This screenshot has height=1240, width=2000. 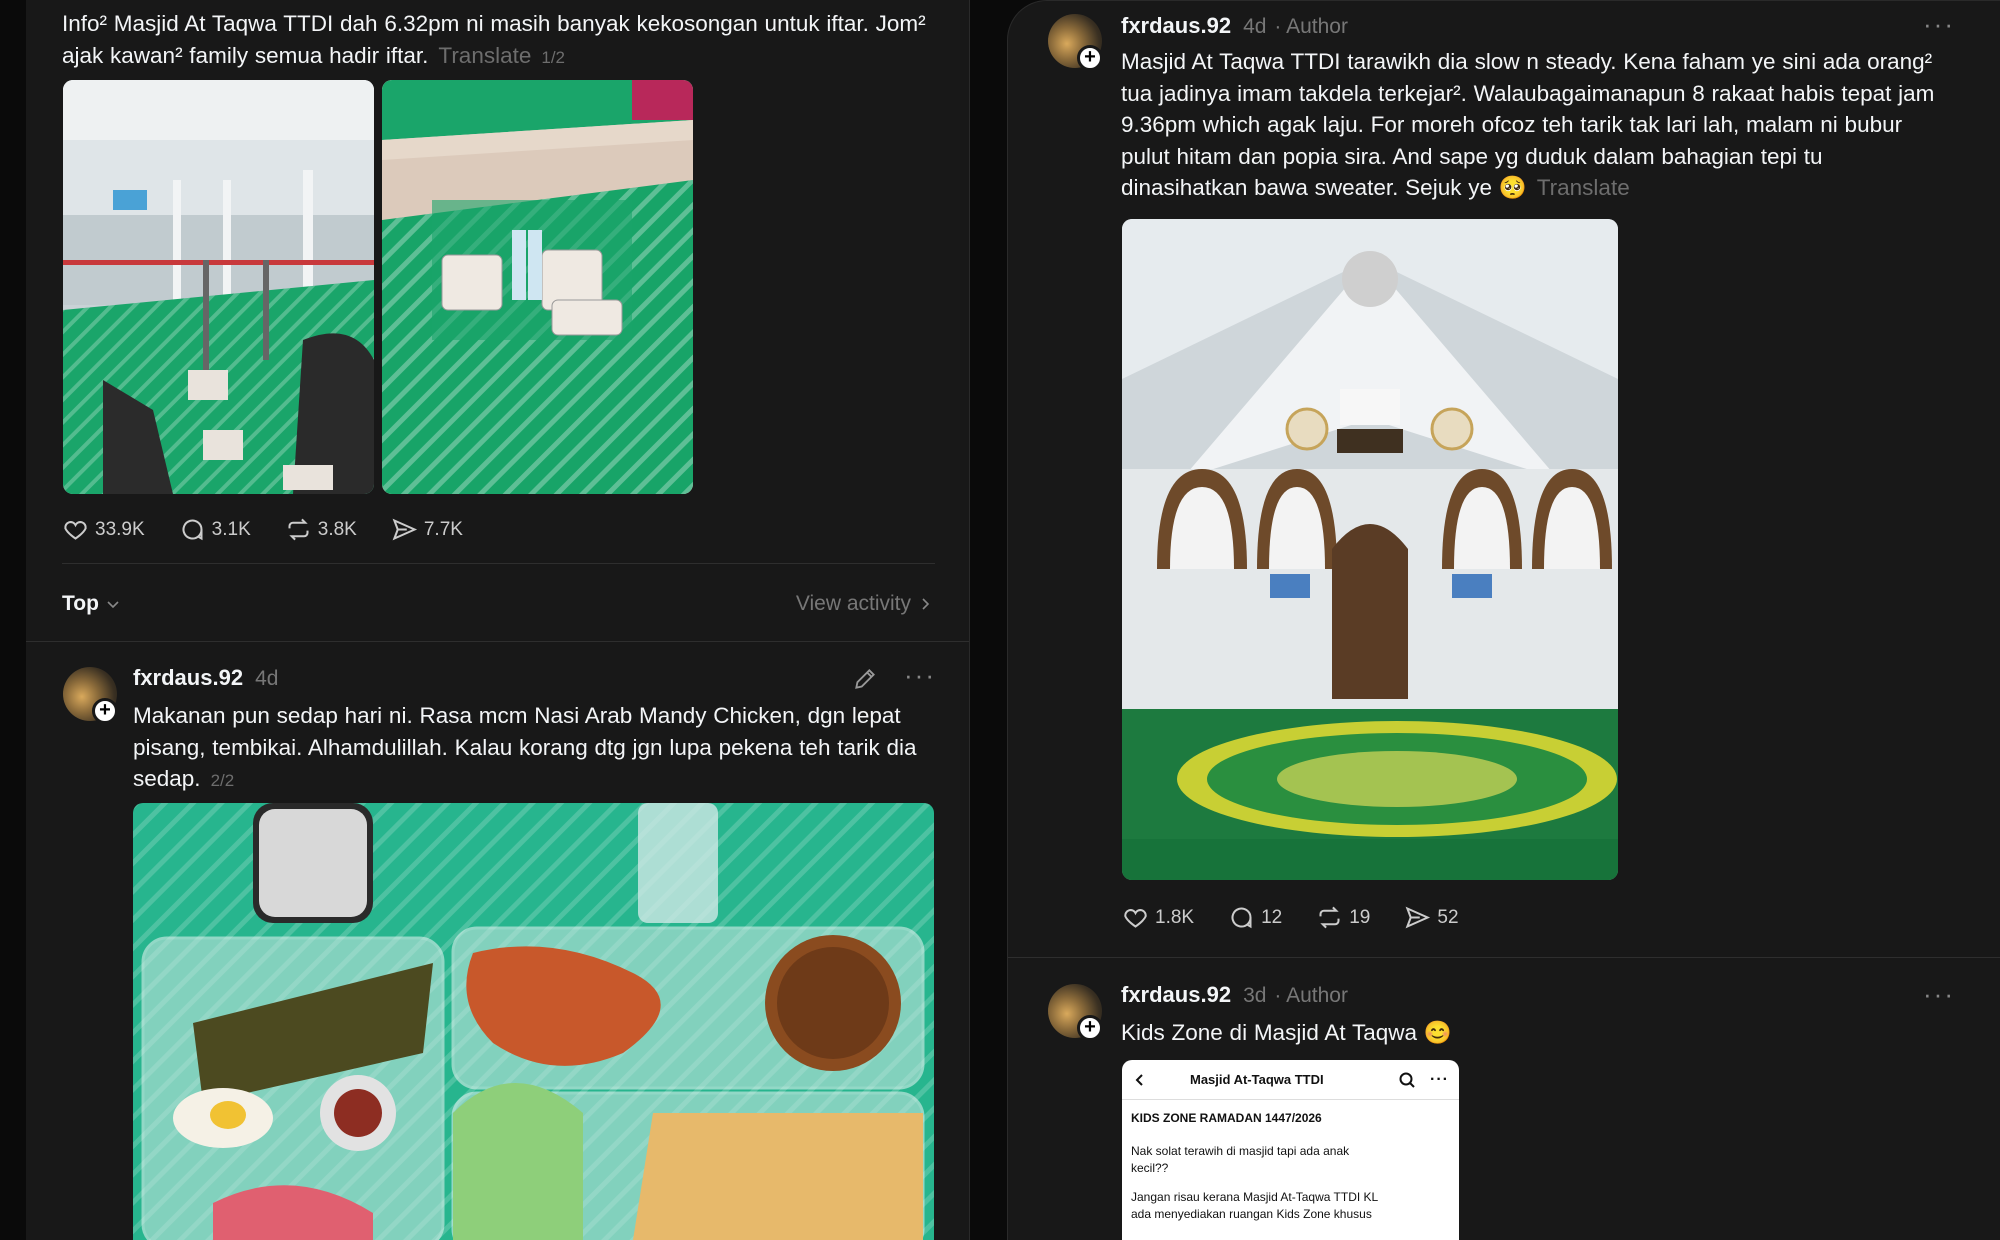 I want to click on post-image-mats, so click(x=537, y=287).